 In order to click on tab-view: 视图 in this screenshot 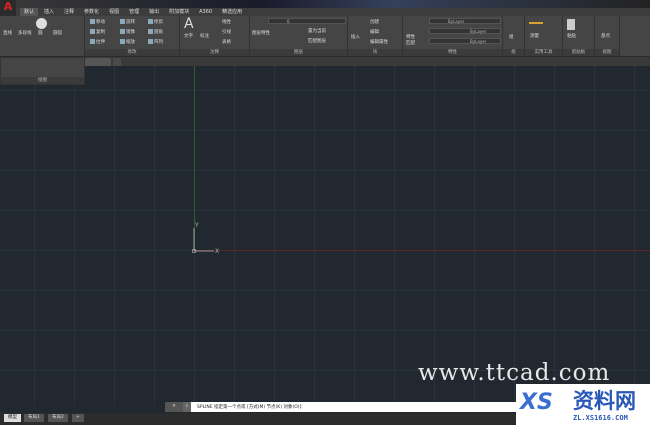, I will do `click(114, 12)`.